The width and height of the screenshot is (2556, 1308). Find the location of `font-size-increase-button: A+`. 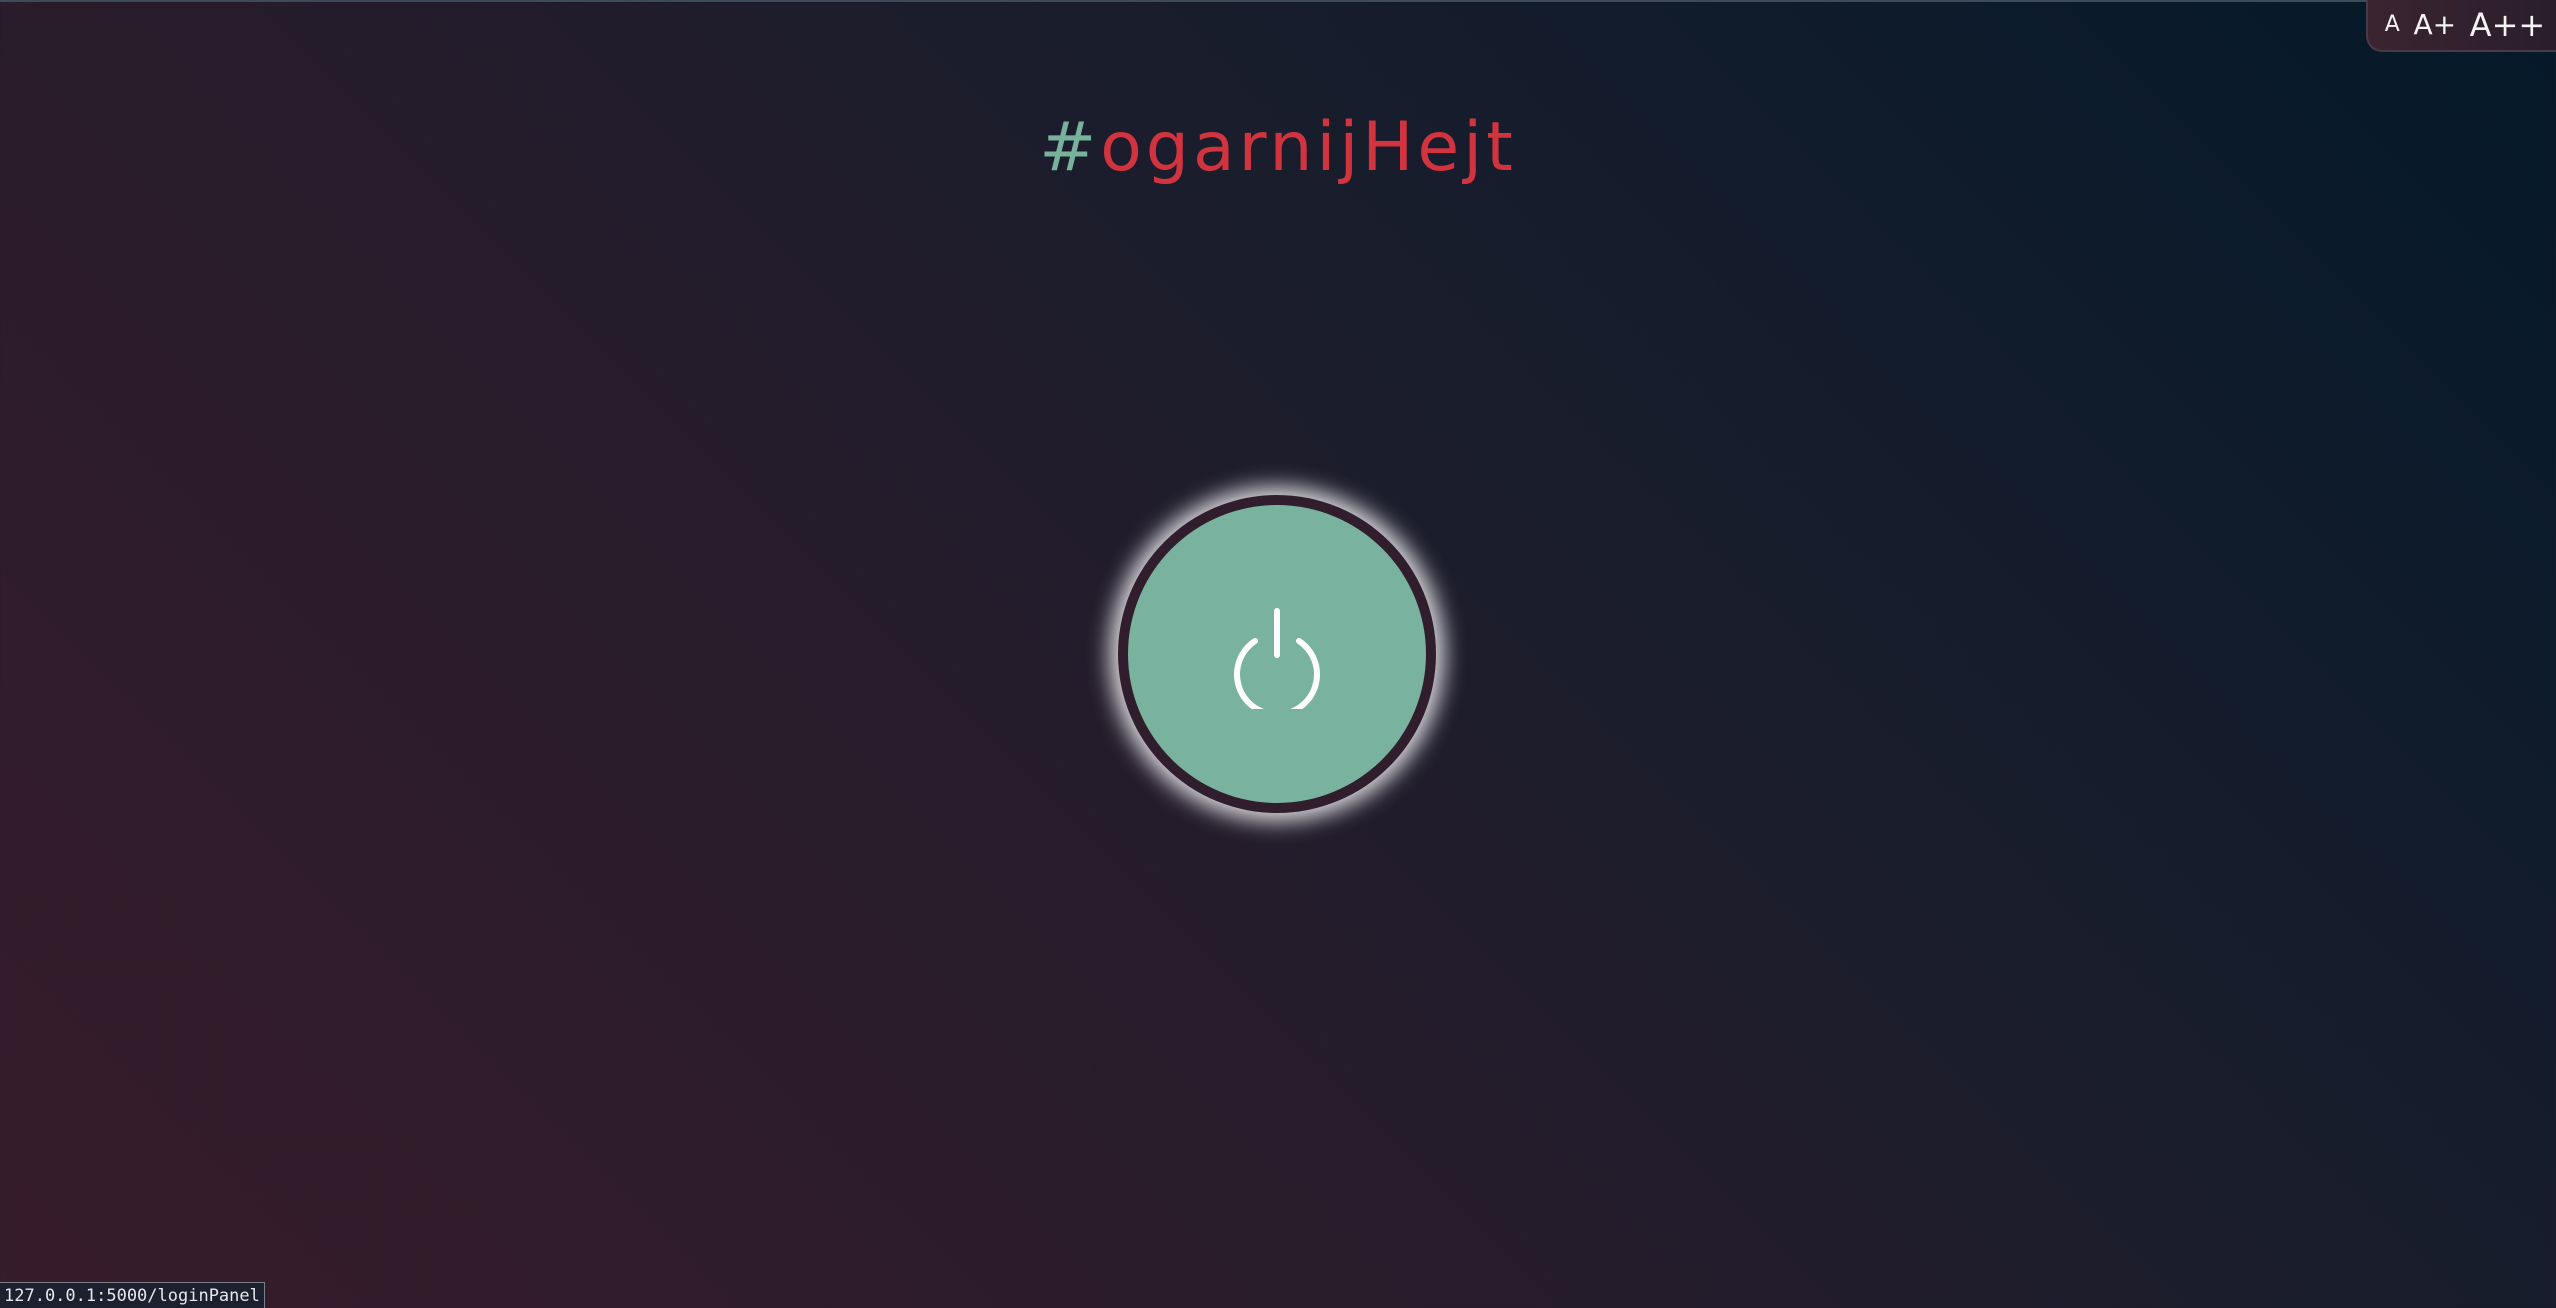

font-size-increase-button: A+ is located at coordinates (2434, 25).